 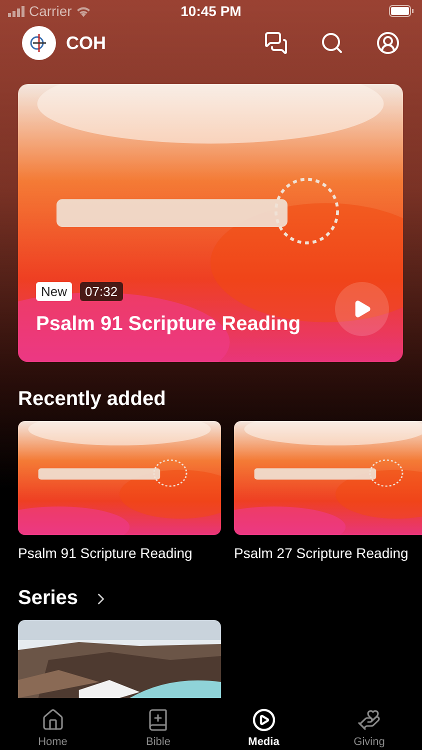 I want to click on new-tag: New, so click(x=54, y=291).